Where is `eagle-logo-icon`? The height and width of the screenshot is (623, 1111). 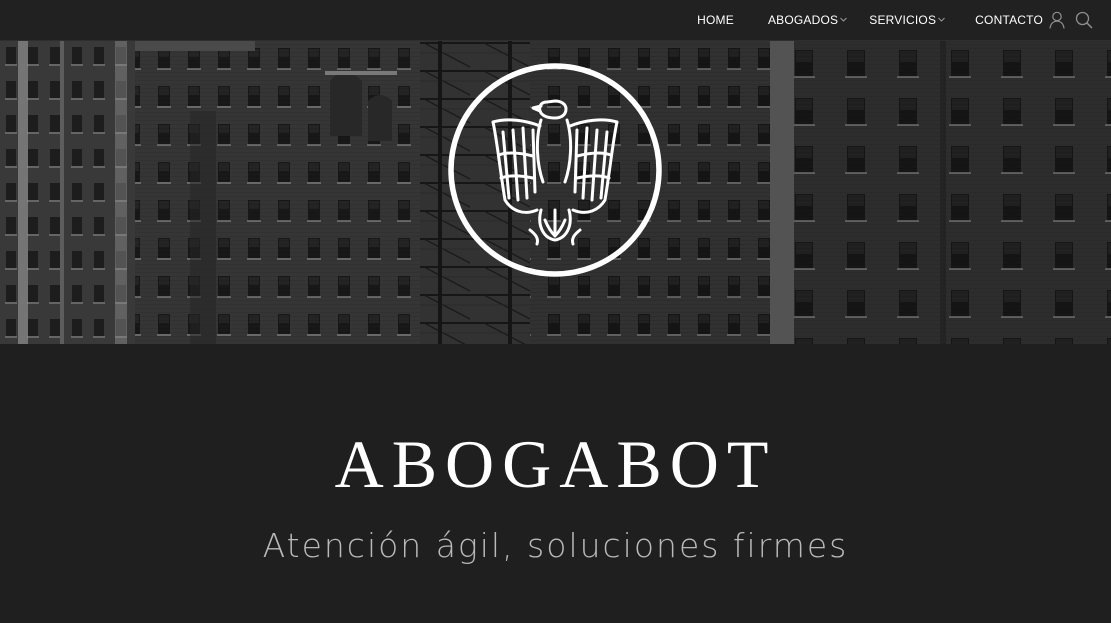
eagle-logo-icon is located at coordinates (555, 170).